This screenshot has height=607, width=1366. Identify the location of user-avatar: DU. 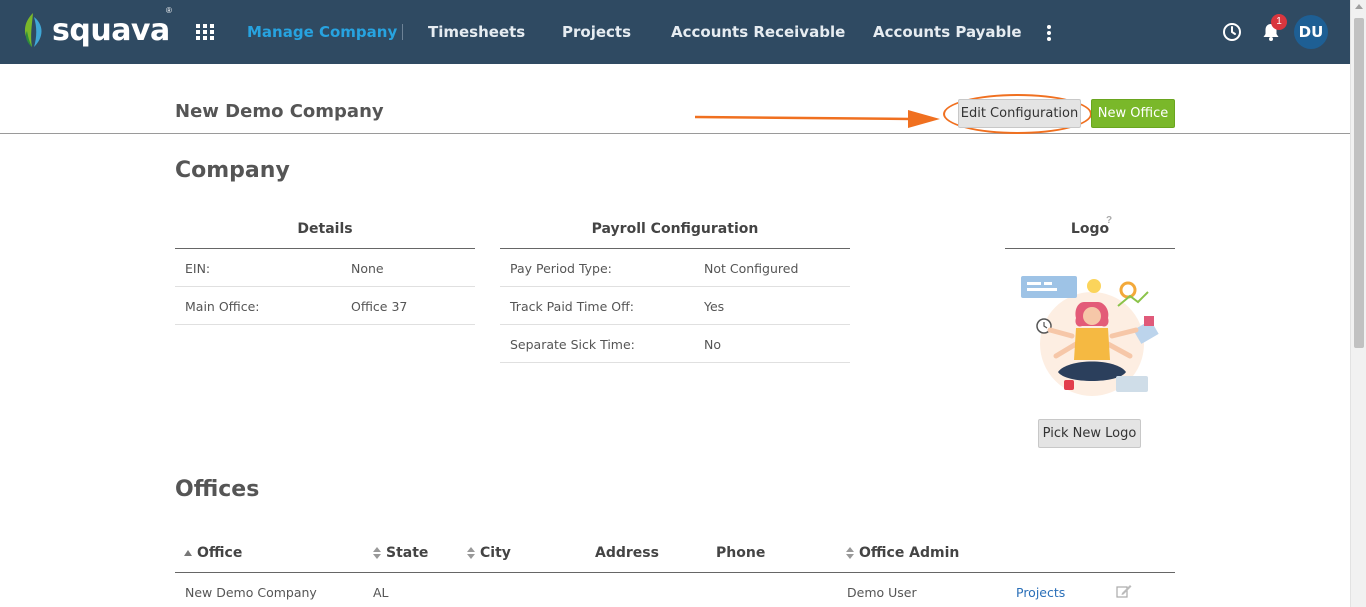
(1311, 32).